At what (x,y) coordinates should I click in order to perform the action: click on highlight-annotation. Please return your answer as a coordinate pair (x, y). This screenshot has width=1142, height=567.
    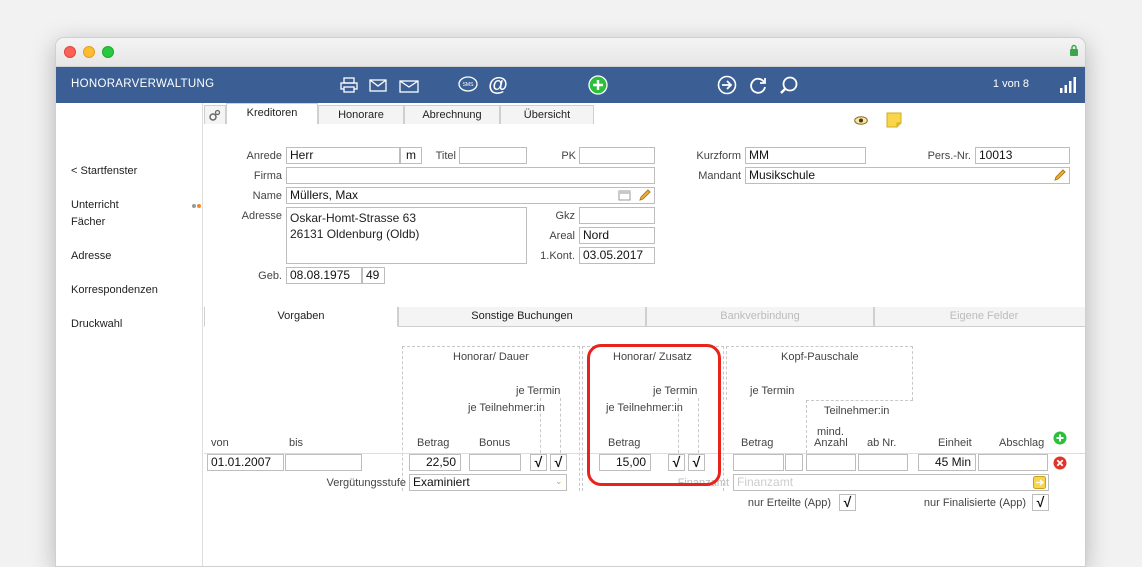
    Looking at the image, I should click on (654, 415).